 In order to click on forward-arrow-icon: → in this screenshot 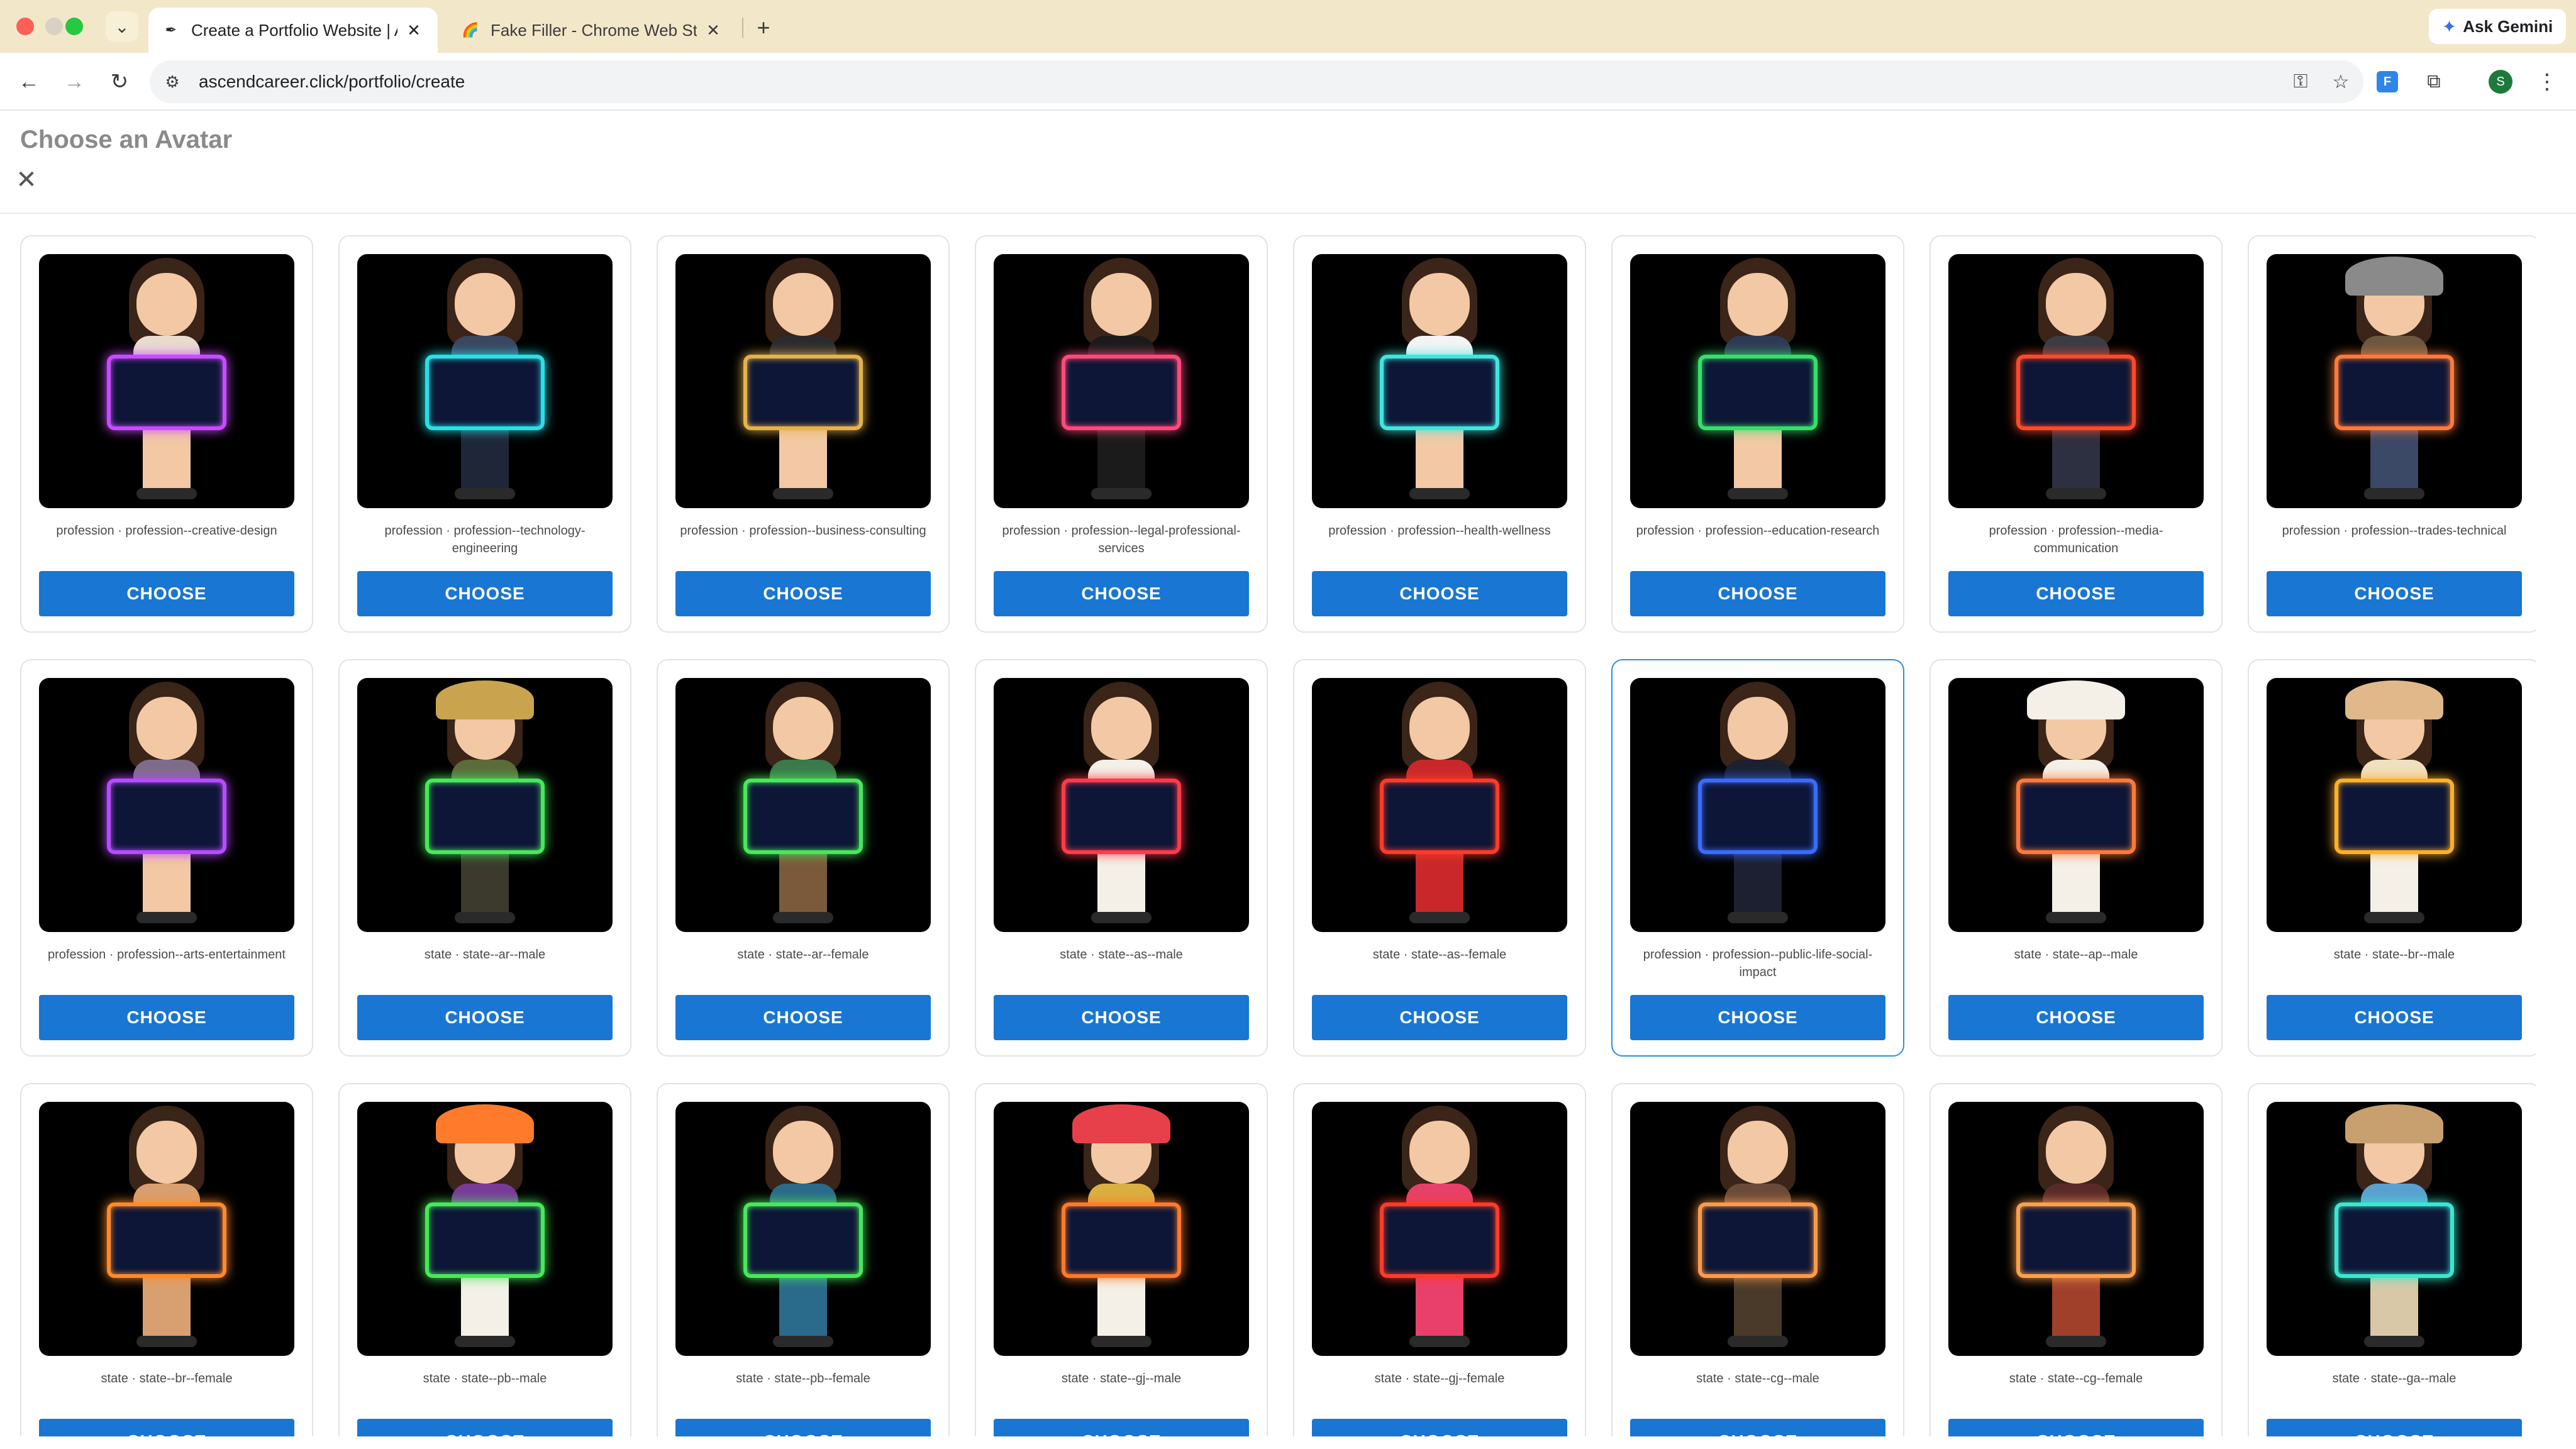, I will do `click(74, 82)`.